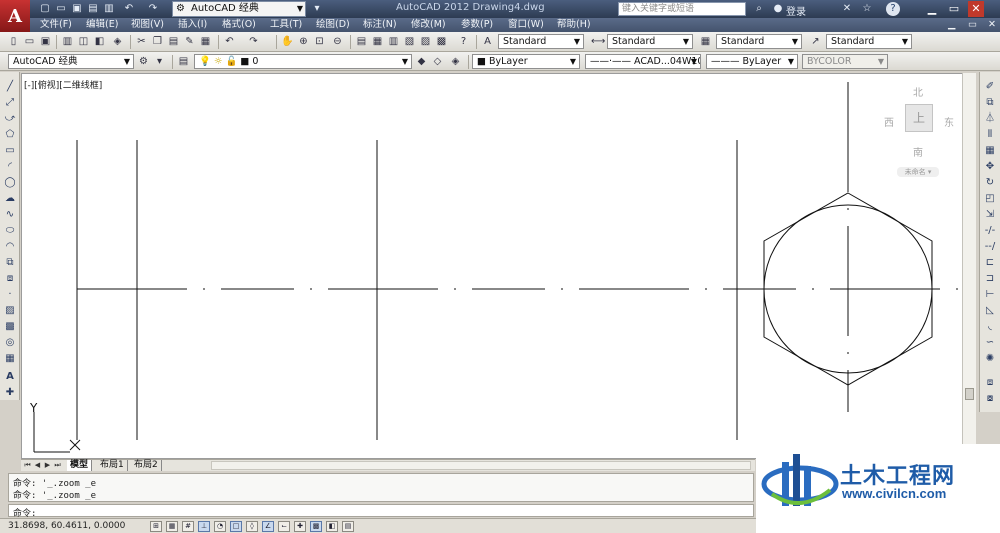 This screenshot has width=1000, height=533. Describe the element at coordinates (156, 526) in the screenshot. I see `infer-constraints-button: ⊞` at that location.